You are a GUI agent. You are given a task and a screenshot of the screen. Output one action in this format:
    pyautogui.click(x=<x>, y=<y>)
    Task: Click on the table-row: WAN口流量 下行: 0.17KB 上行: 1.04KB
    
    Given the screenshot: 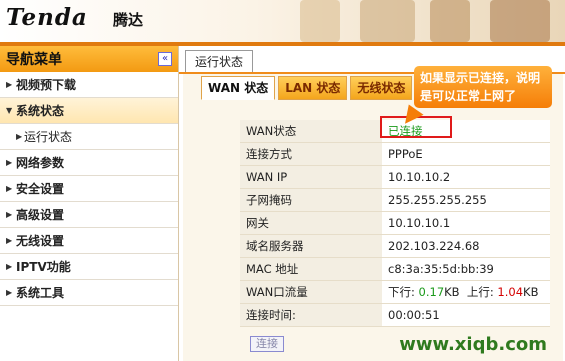 What is the action you would take?
    pyautogui.click(x=395, y=292)
    